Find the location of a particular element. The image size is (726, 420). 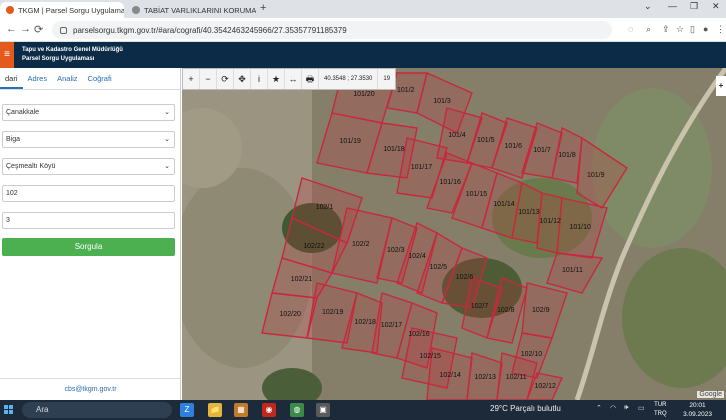

parcel-label: 102/7 is located at coordinates (479, 306).